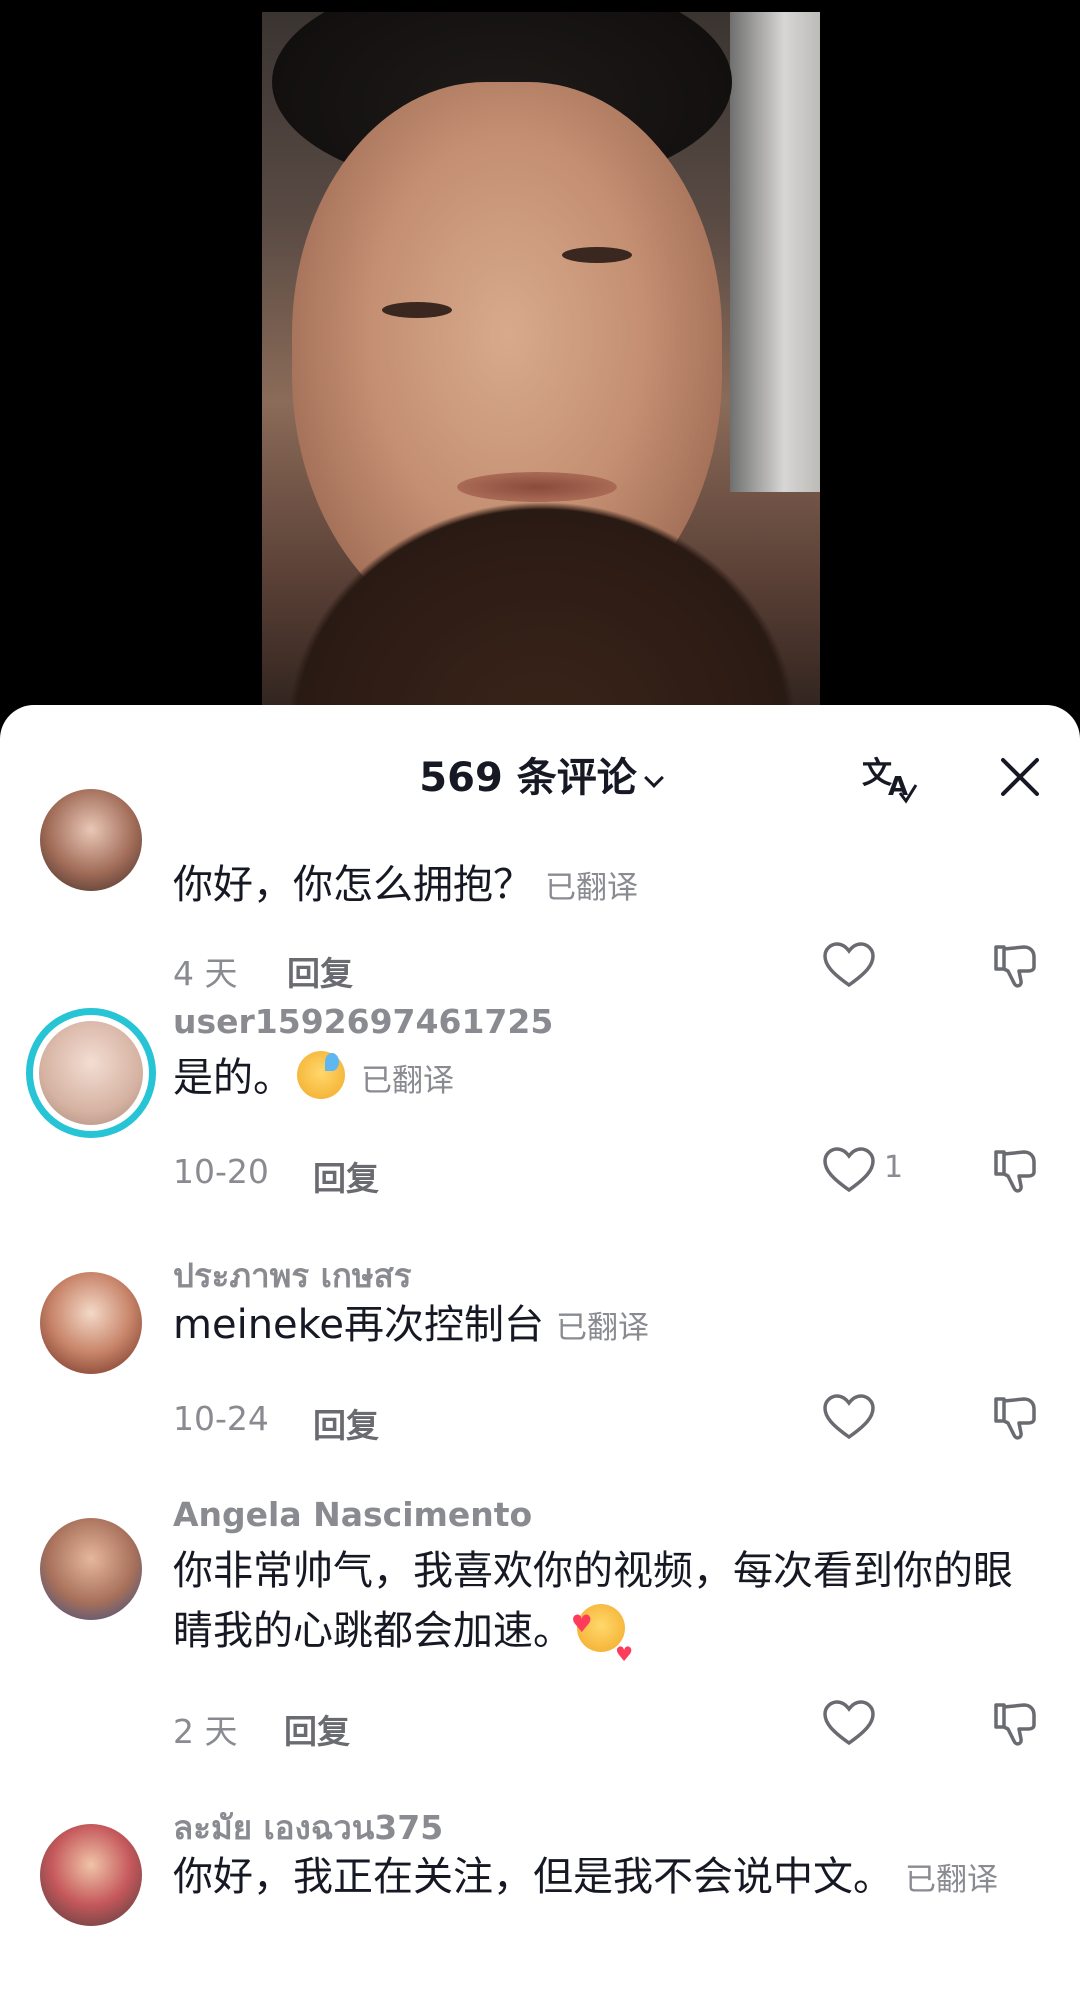 The image size is (1080, 2015). Describe the element at coordinates (528, 778) in the screenshot. I see `comments-count-title: 569 条评论` at that location.